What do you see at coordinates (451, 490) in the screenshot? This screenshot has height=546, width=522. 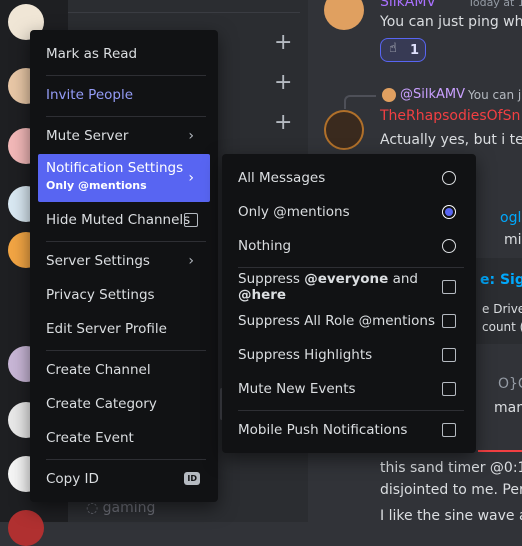 I see `message-text: disjointed to me. Perl` at bounding box center [451, 490].